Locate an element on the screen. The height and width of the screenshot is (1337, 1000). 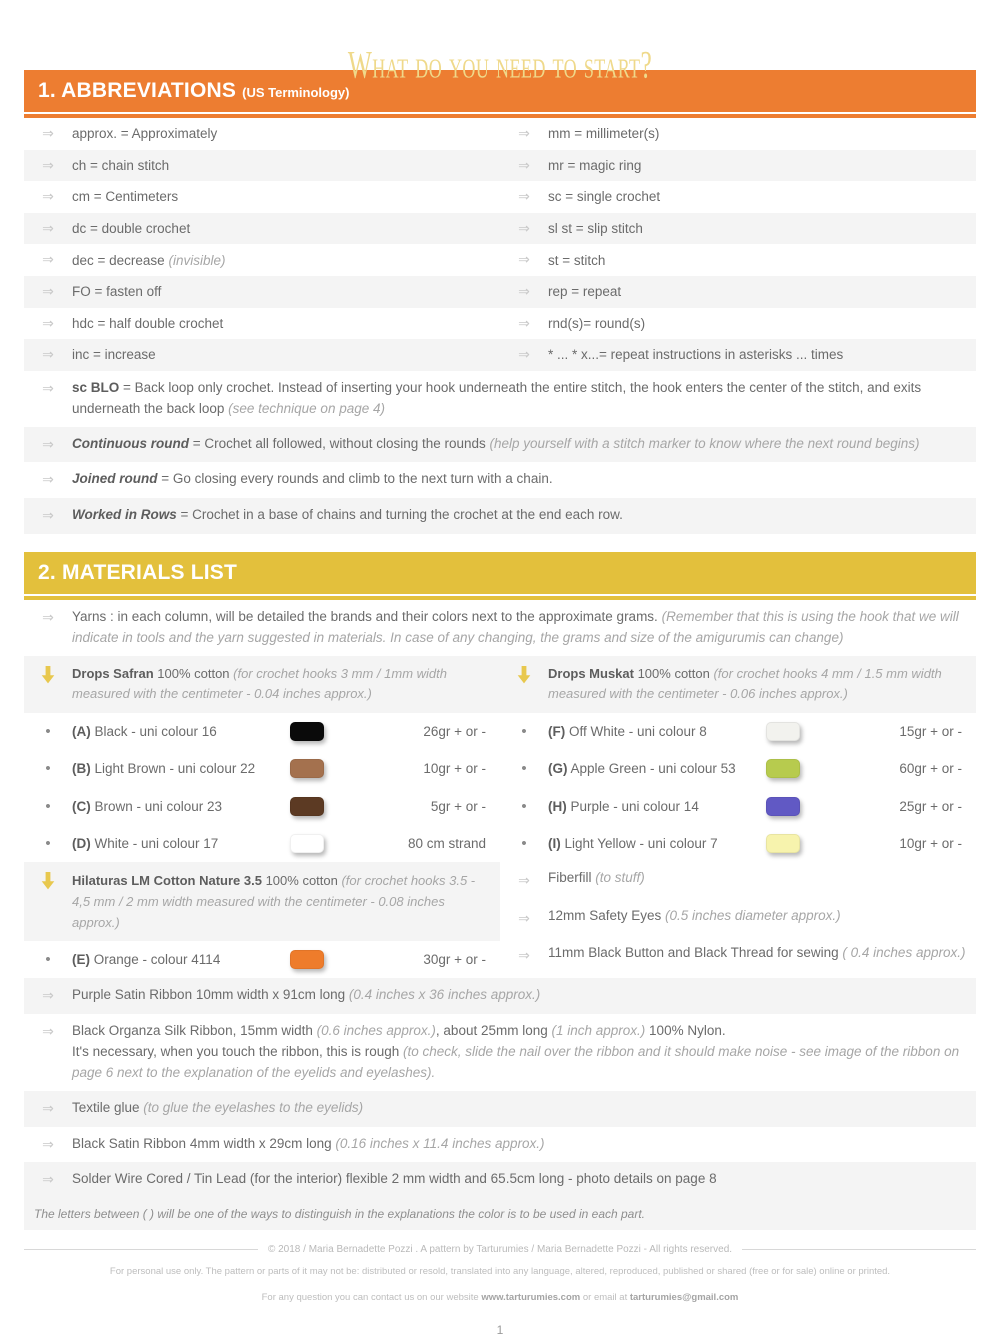
divider-right is located at coordinates (859, 1249).